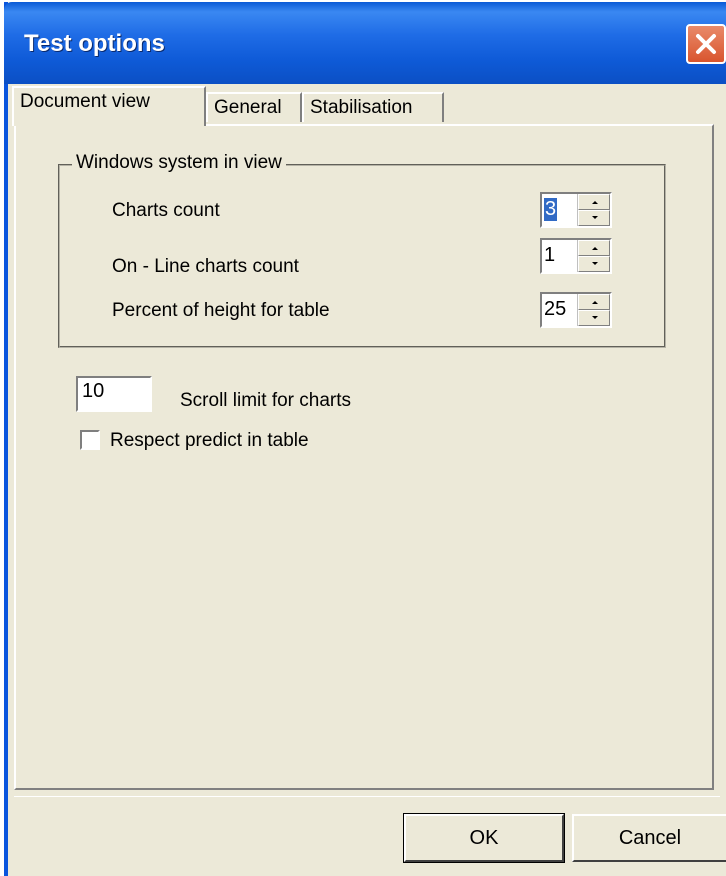 Image resolution: width=726 pixels, height=876 pixels. I want to click on online-charts-count-value: 1, so click(549, 255).